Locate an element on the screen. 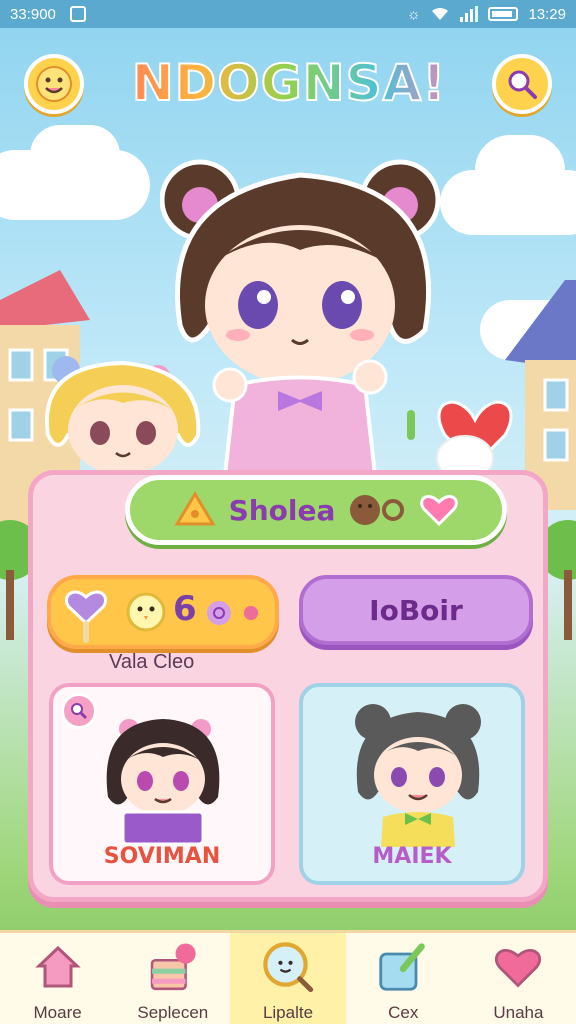 This screenshot has height=1024, width=576. heart-balloon-illustration is located at coordinates (460, 437).